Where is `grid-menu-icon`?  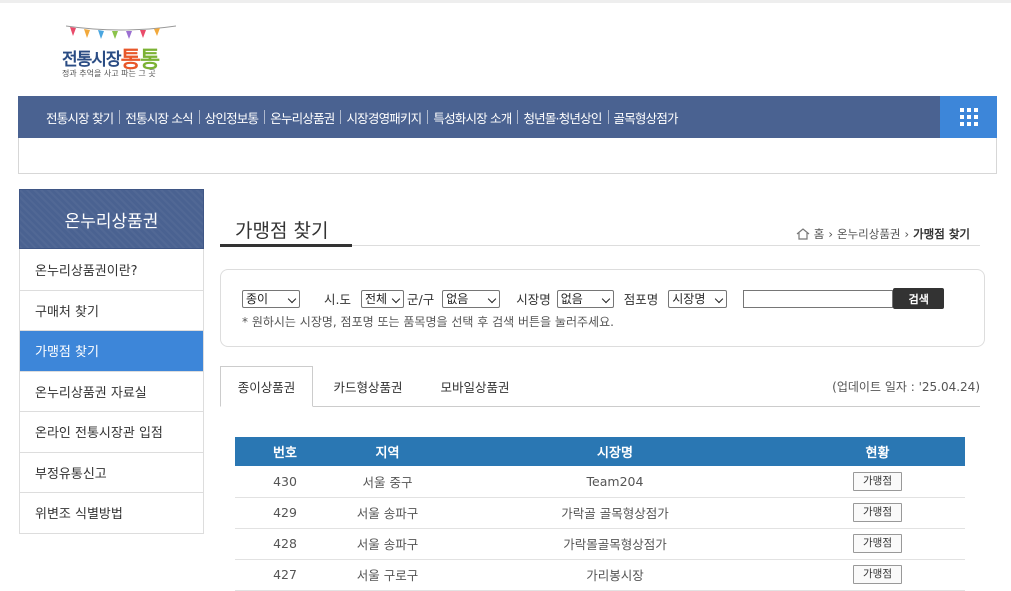
grid-menu-icon is located at coordinates (968, 117).